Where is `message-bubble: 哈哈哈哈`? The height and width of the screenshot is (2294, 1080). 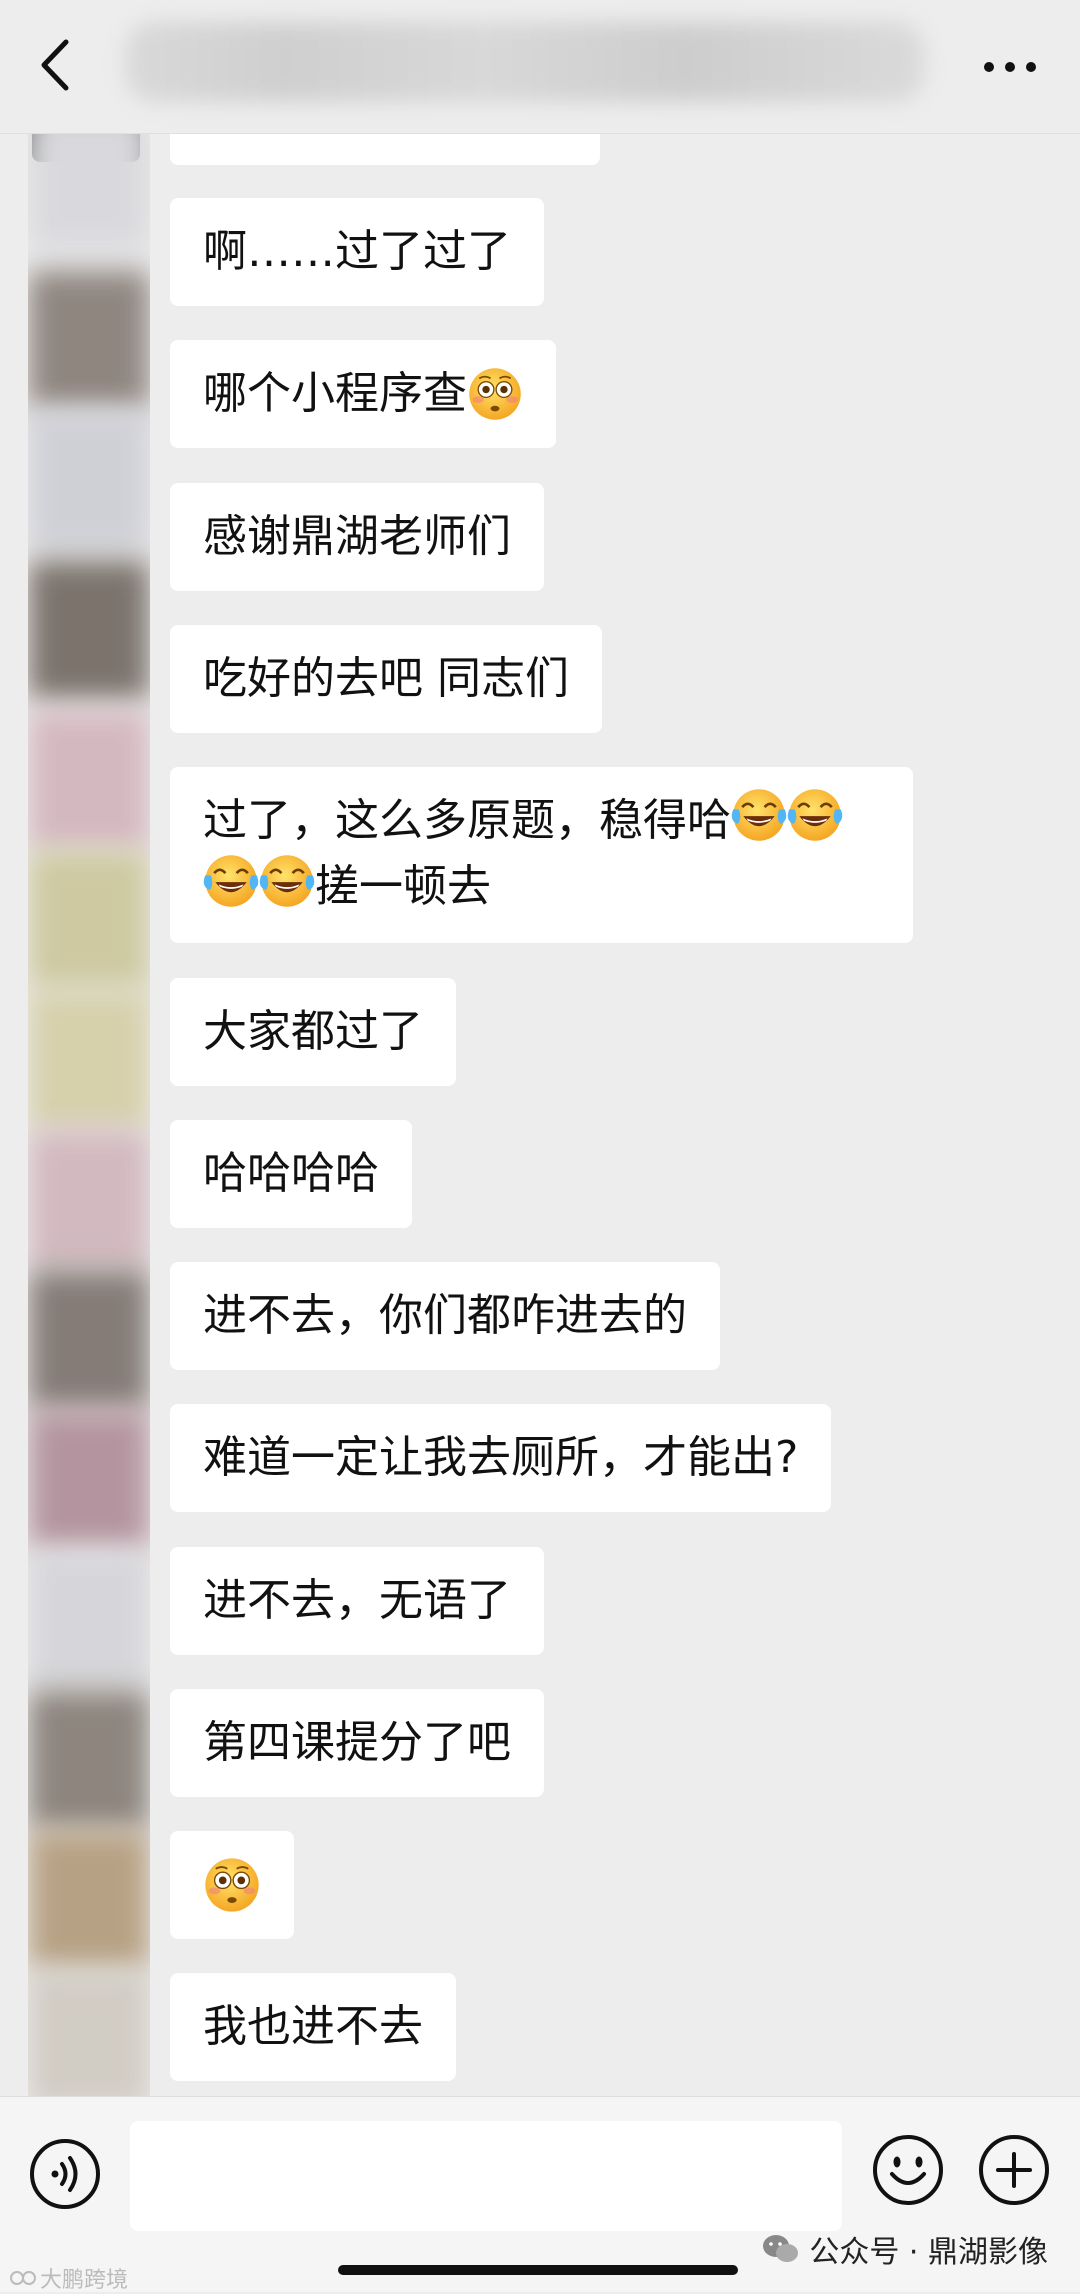
message-bubble: 哈哈哈哈 is located at coordinates (291, 1174).